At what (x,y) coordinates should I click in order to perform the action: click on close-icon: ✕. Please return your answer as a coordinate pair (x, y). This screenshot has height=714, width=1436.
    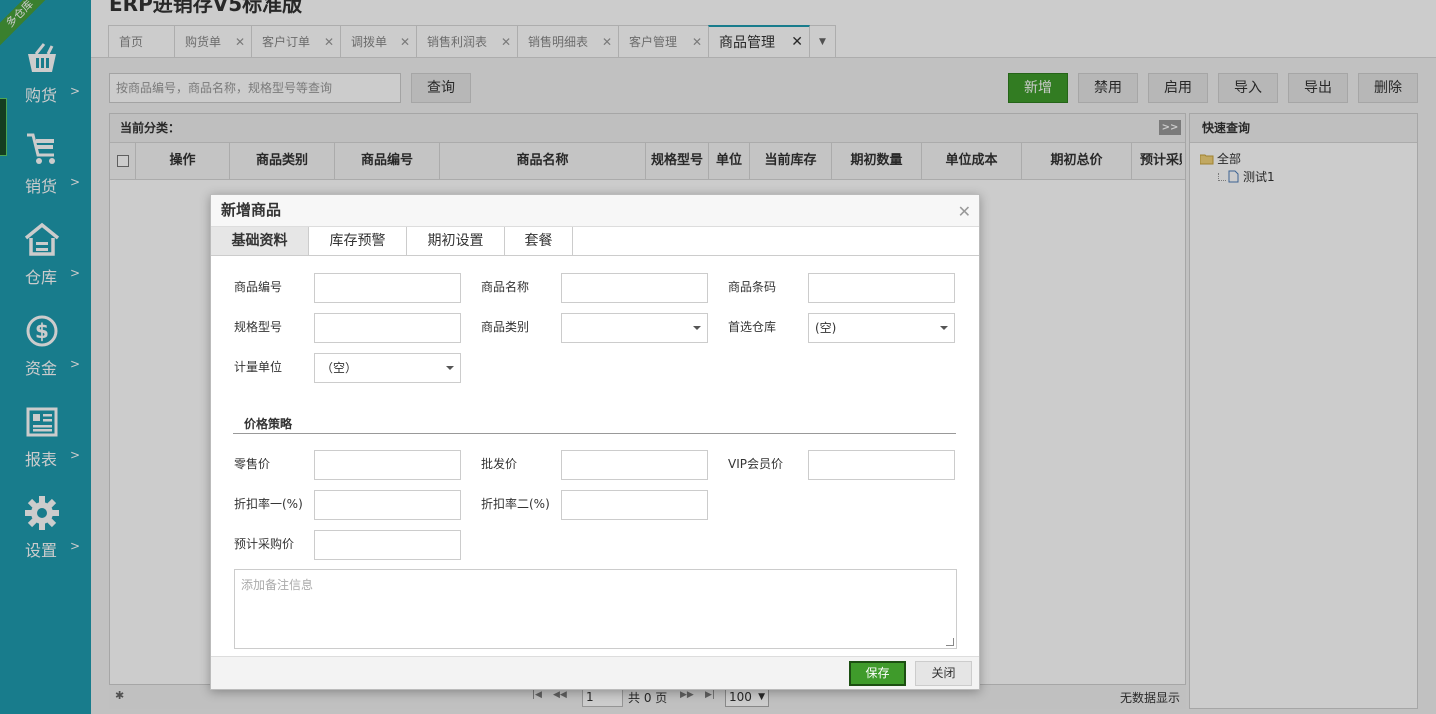
    Looking at the image, I should click on (964, 211).